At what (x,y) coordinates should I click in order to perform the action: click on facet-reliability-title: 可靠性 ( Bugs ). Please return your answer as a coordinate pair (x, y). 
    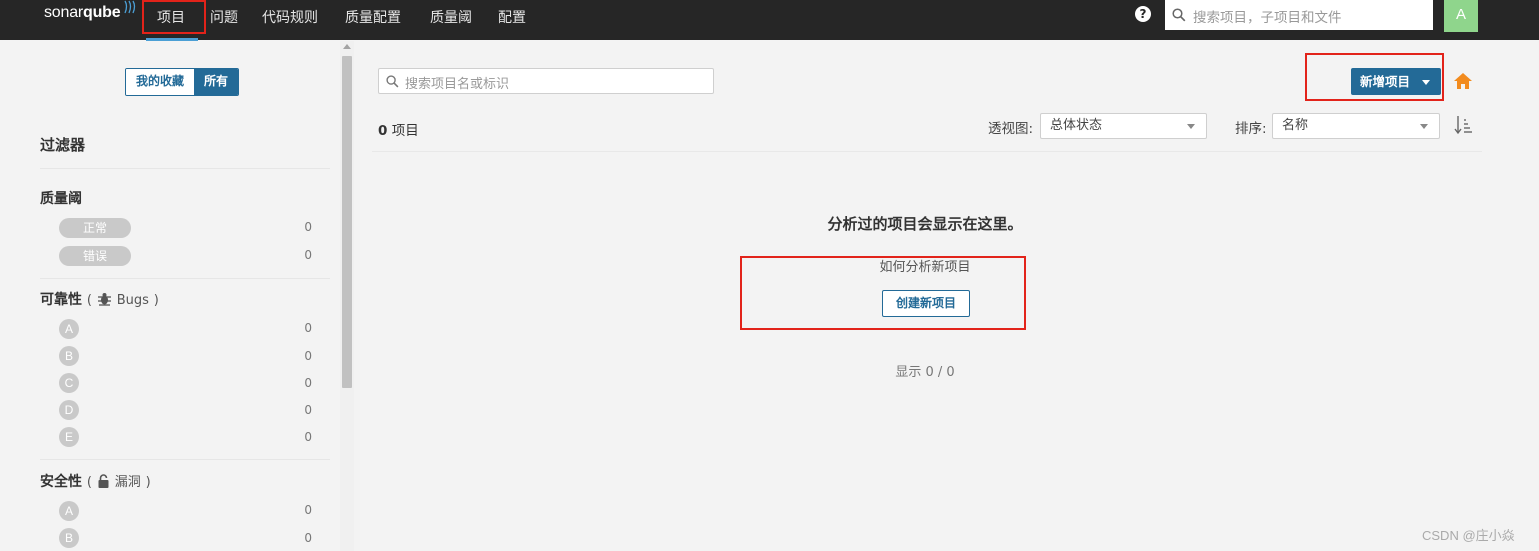
    Looking at the image, I should click on (99, 299).